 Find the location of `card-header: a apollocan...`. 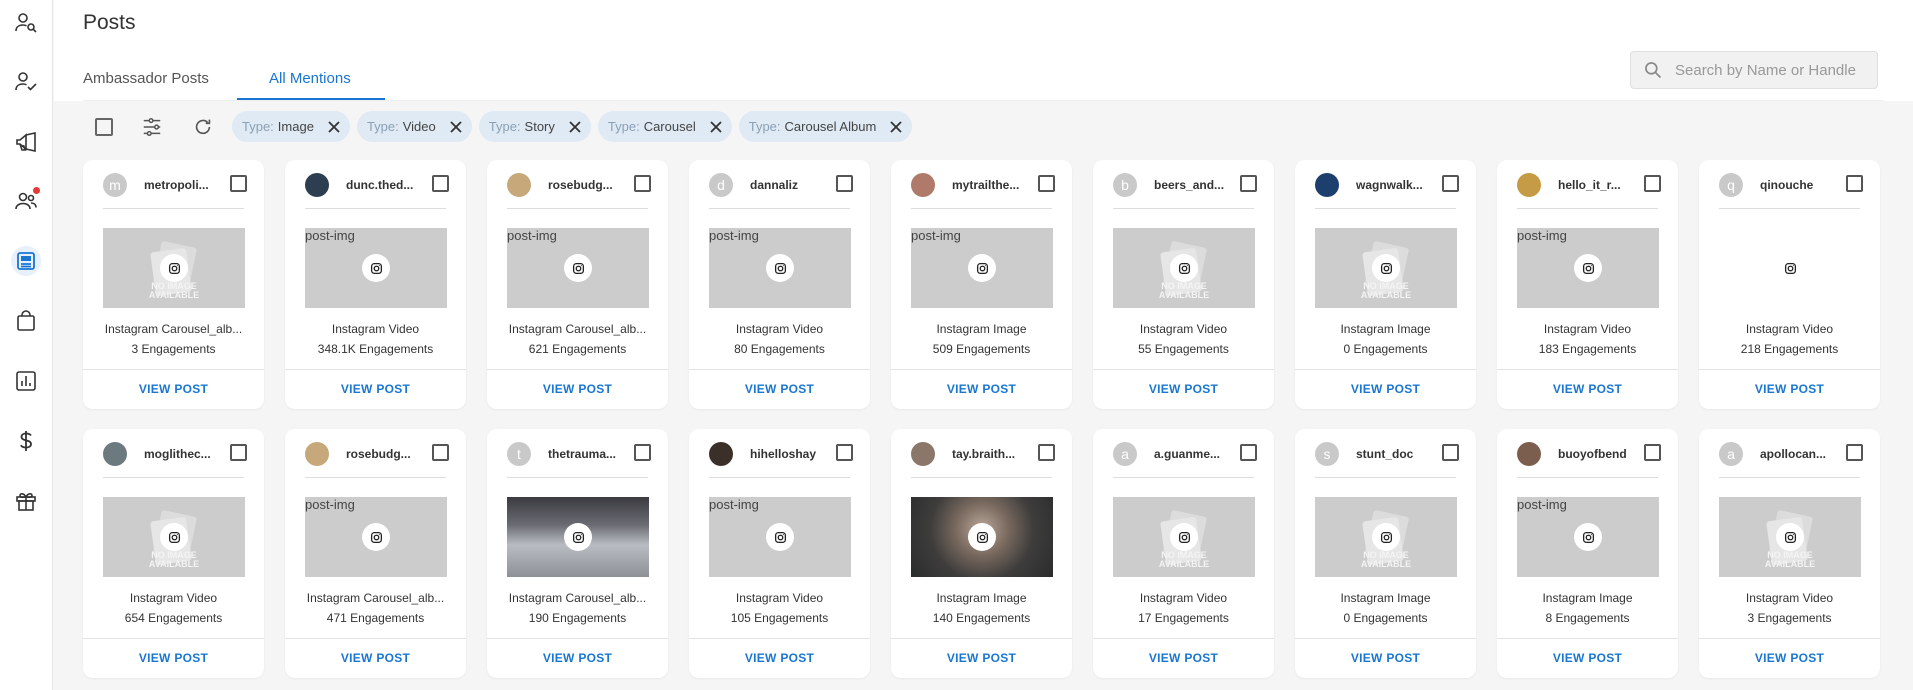

card-header: a apollocan... is located at coordinates (1791, 453).